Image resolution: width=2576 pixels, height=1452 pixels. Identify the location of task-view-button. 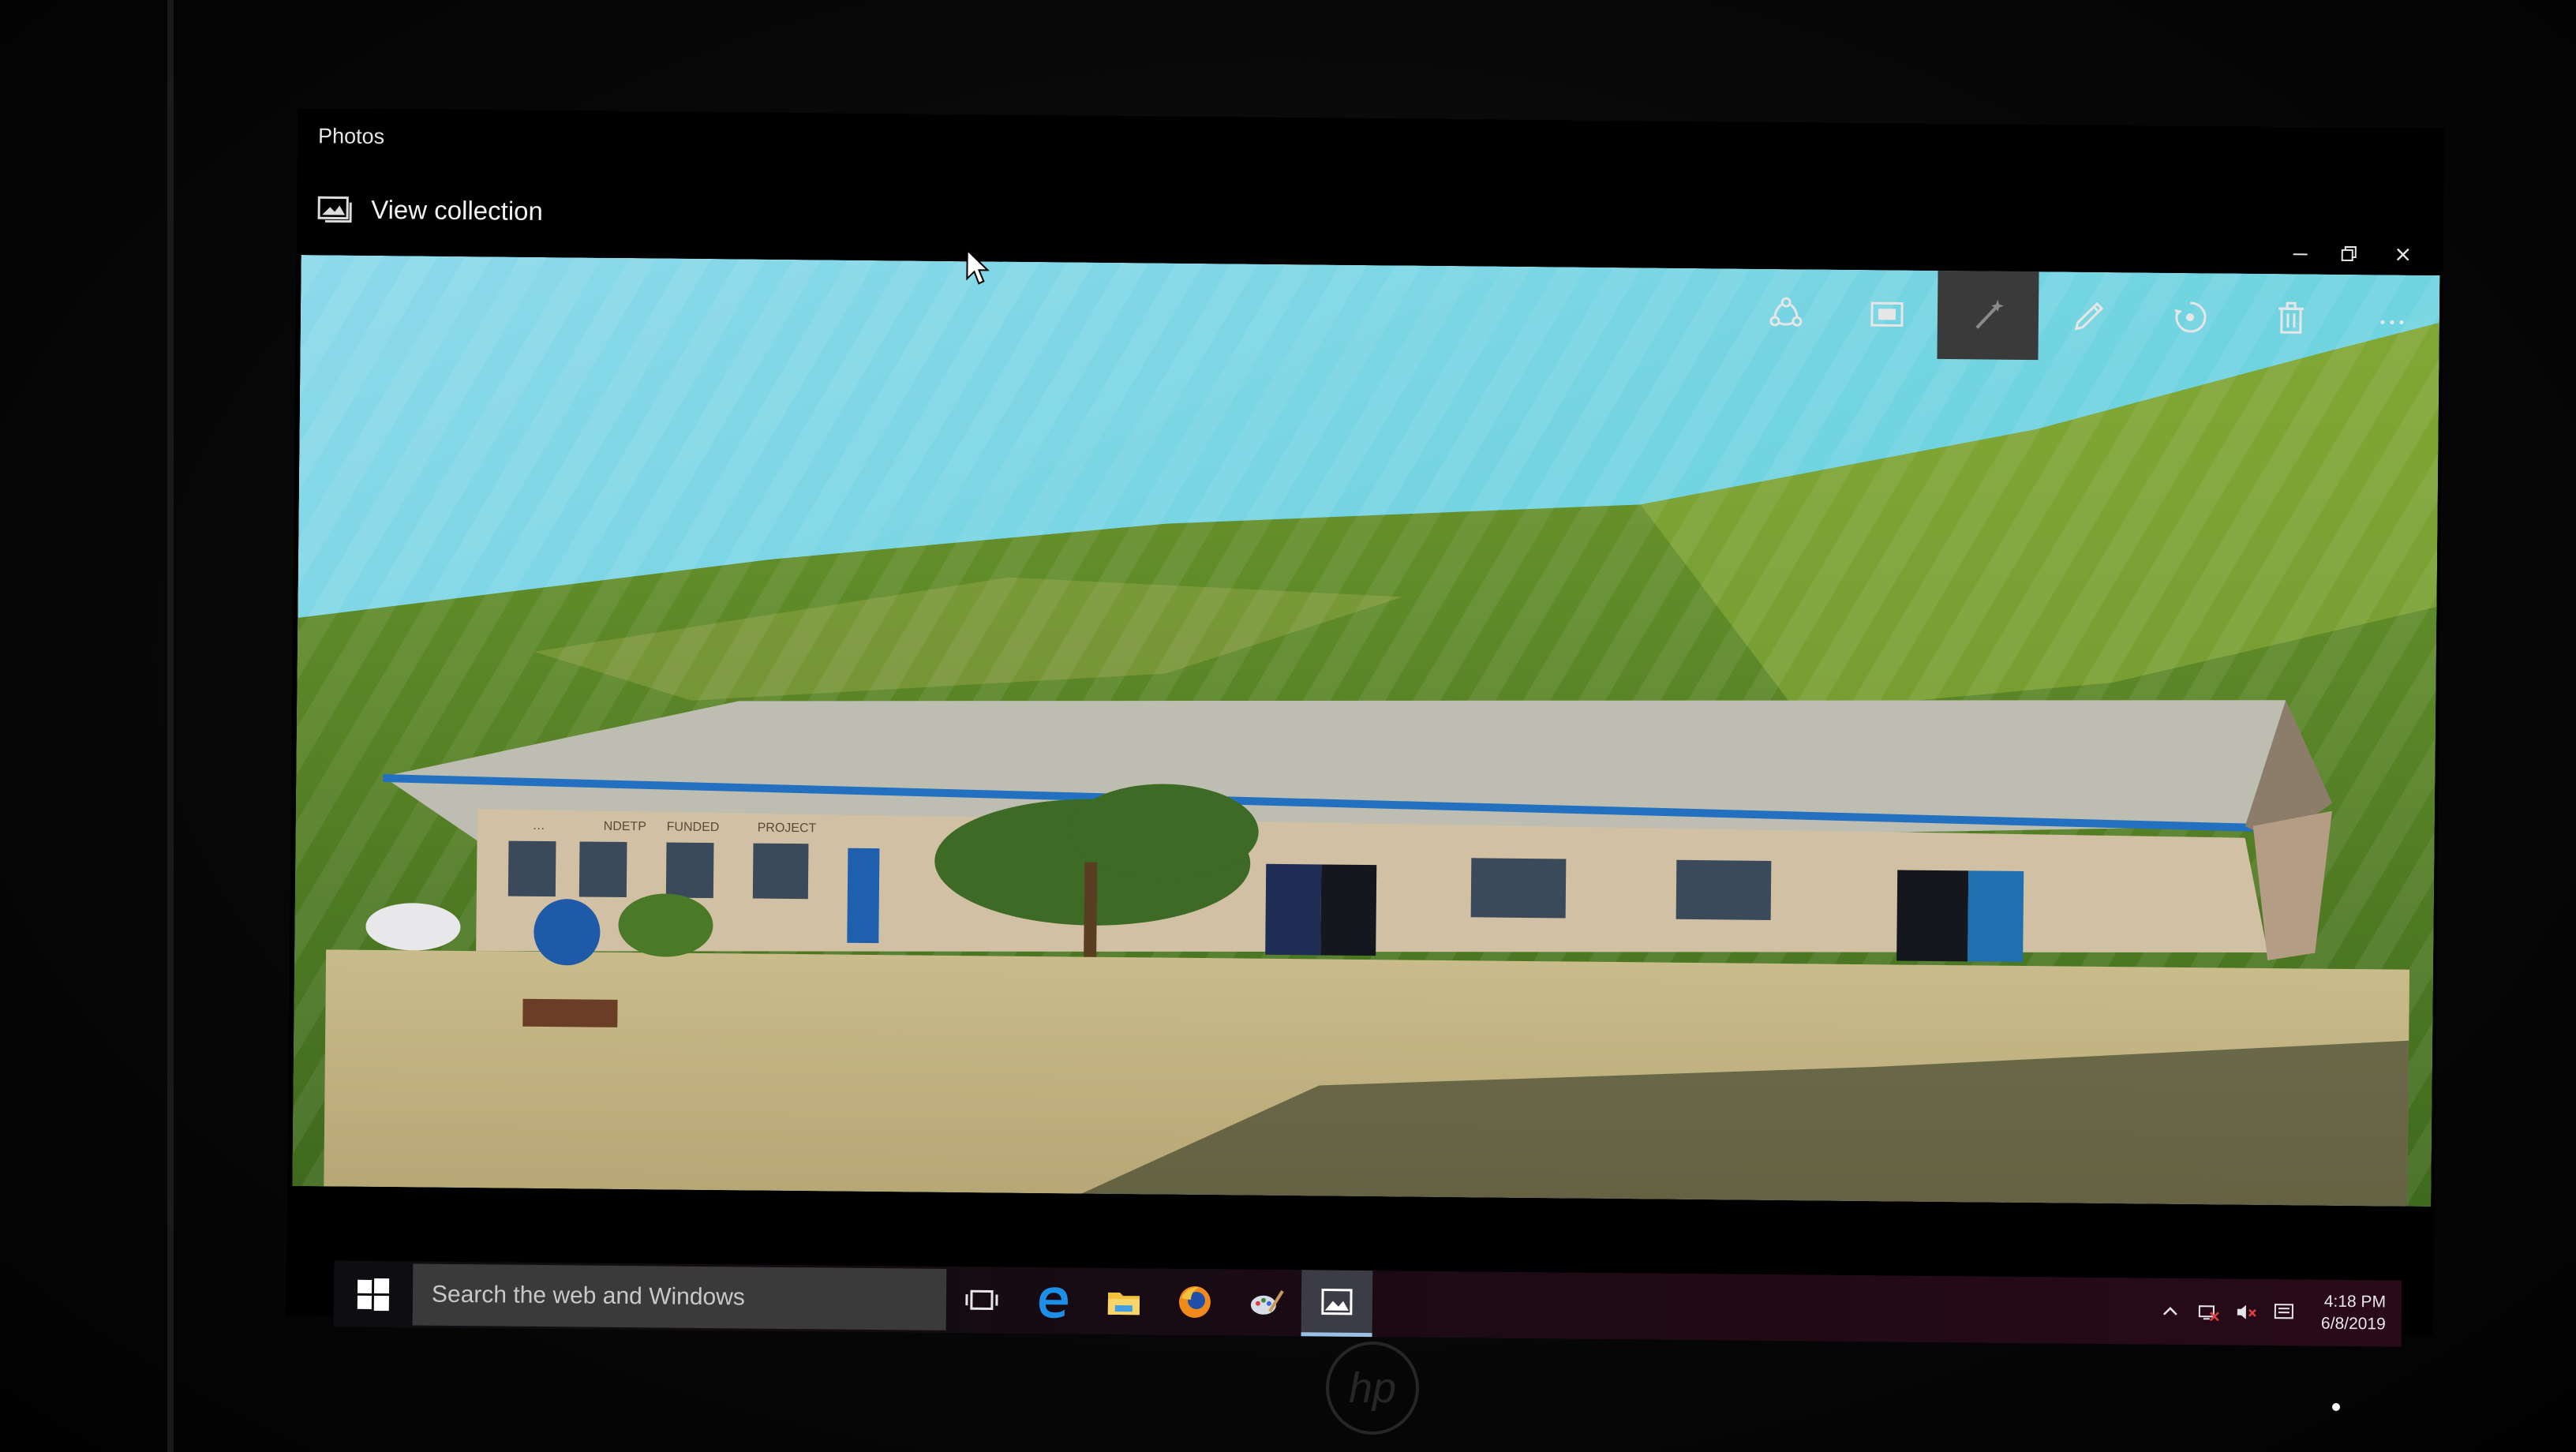
(982, 1300).